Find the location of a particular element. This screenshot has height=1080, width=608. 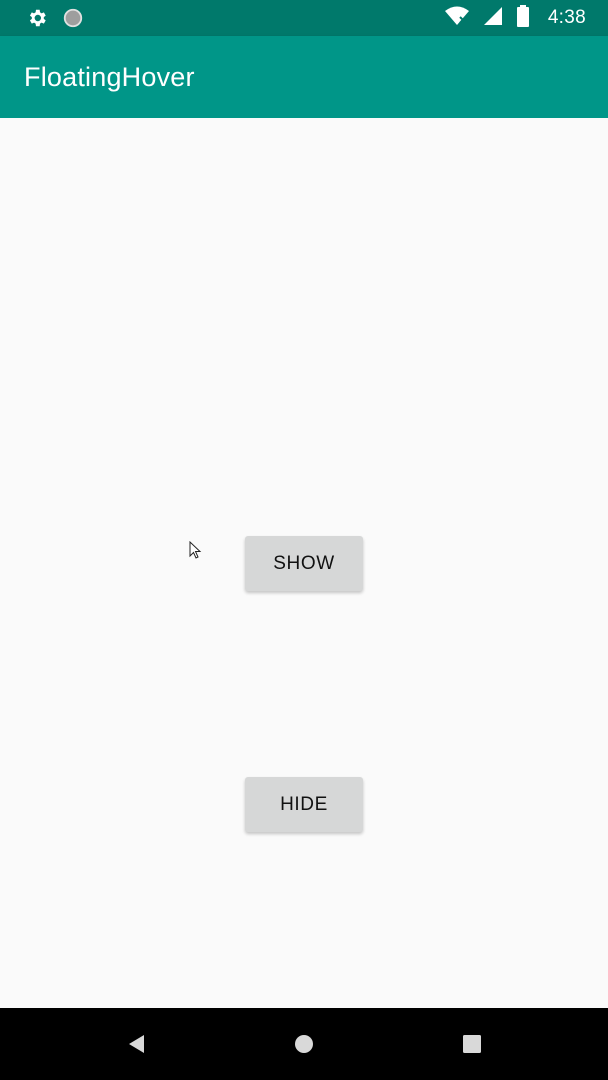

show-button: SHOW is located at coordinates (304, 563).